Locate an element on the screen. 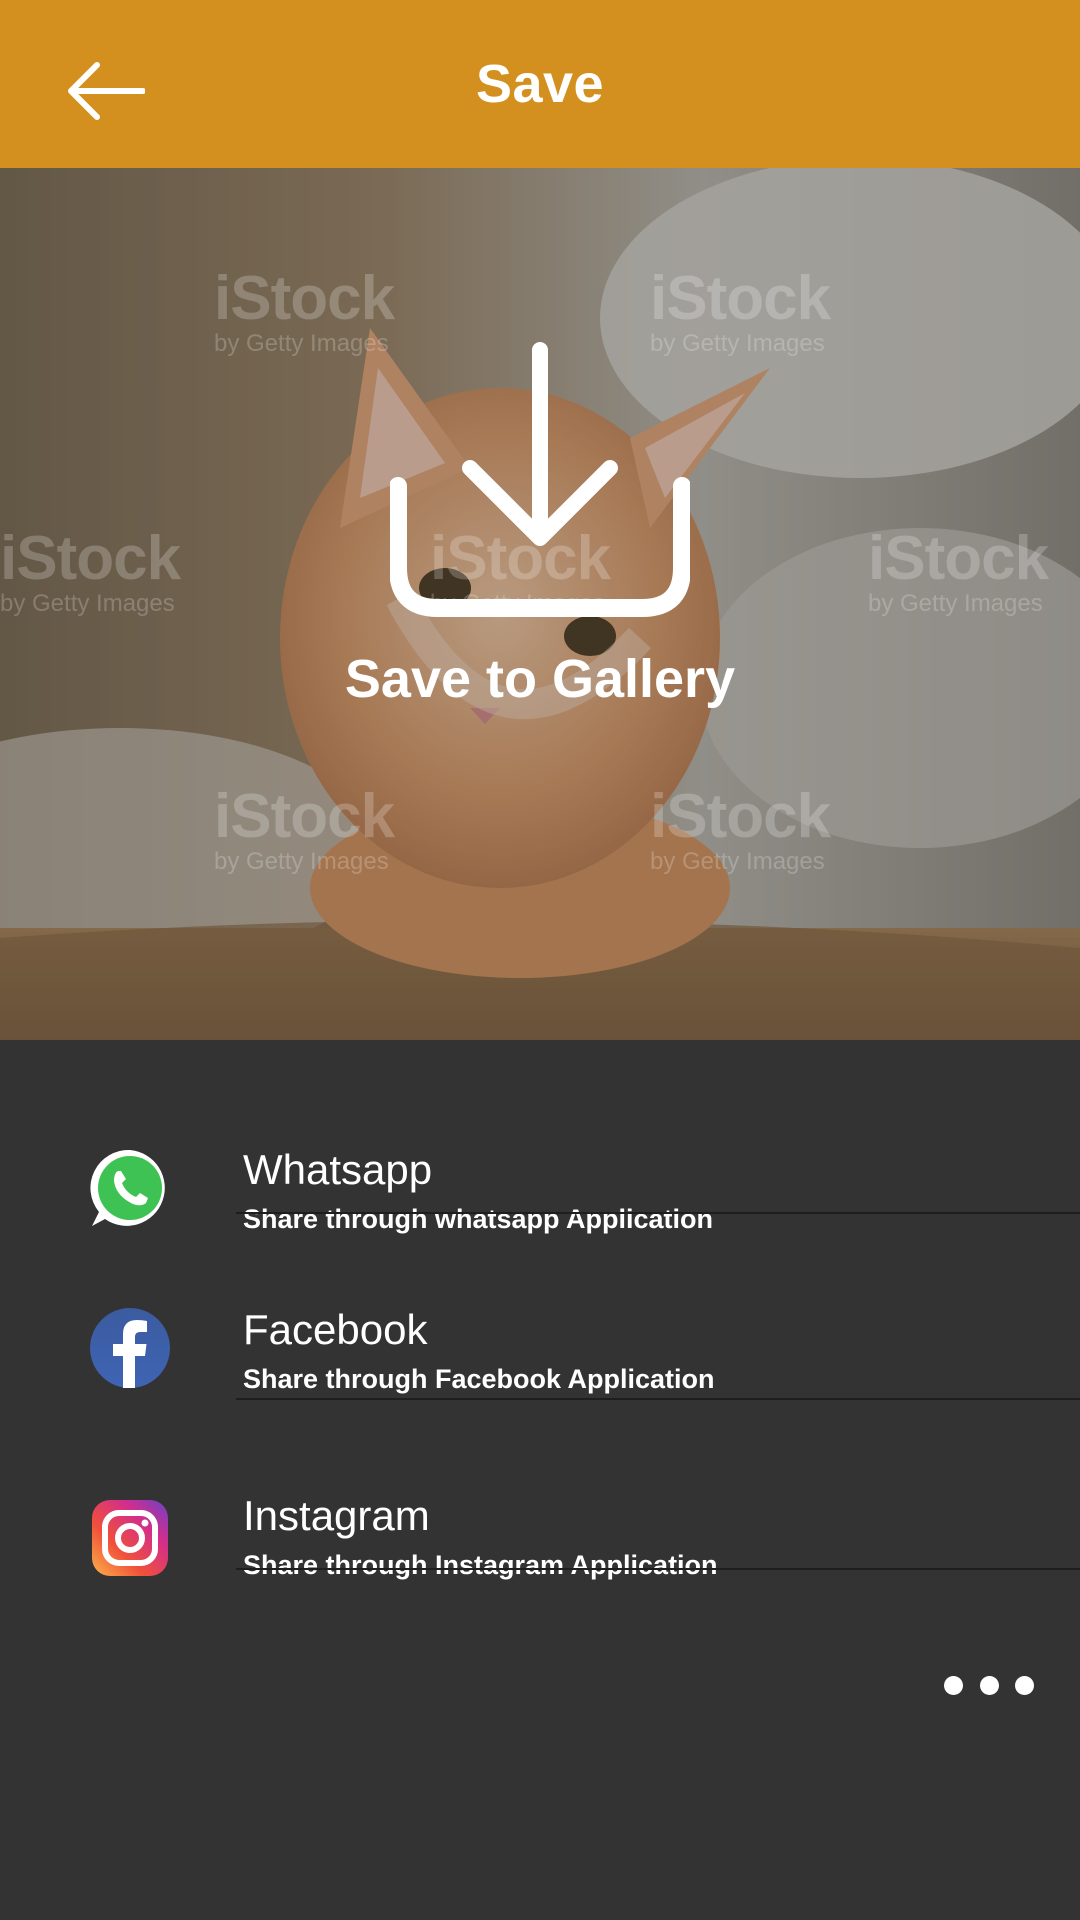 The height and width of the screenshot is (1920, 1080). facebook-icon is located at coordinates (130, 1348).